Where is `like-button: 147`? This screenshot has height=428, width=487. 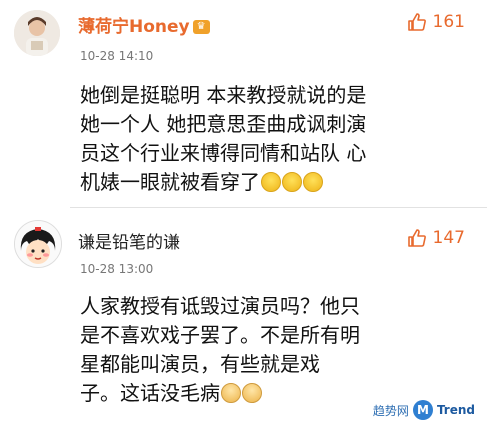
like-button: 147 is located at coordinates (436, 238).